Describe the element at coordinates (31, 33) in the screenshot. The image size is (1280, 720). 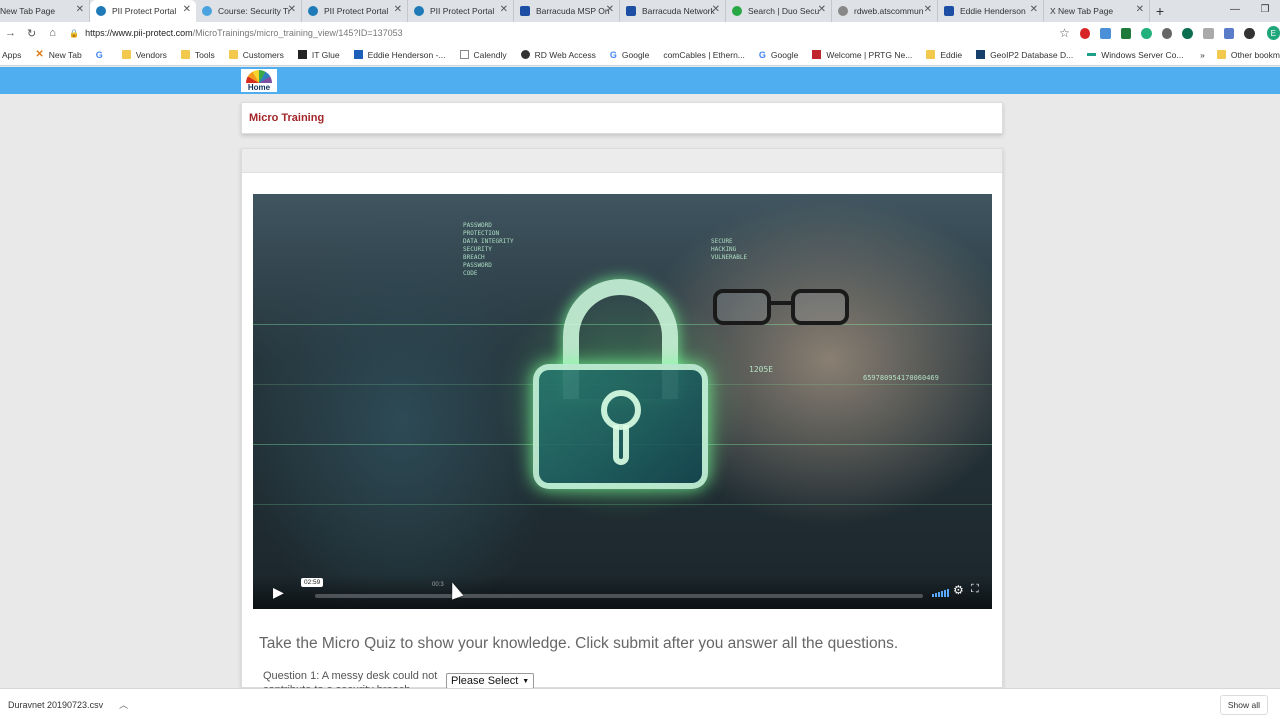
I see `reload-icon: ↻` at that location.